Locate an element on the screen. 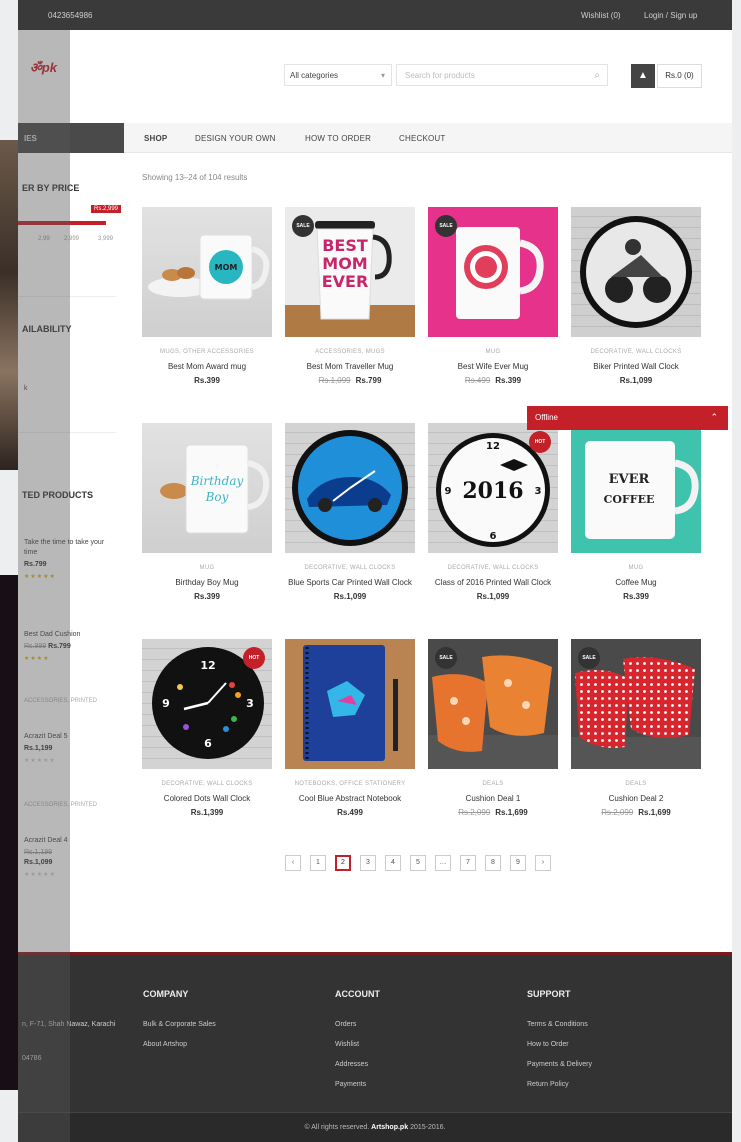  product-image: SALE BEST MOM EVER is located at coordinates (350, 272).